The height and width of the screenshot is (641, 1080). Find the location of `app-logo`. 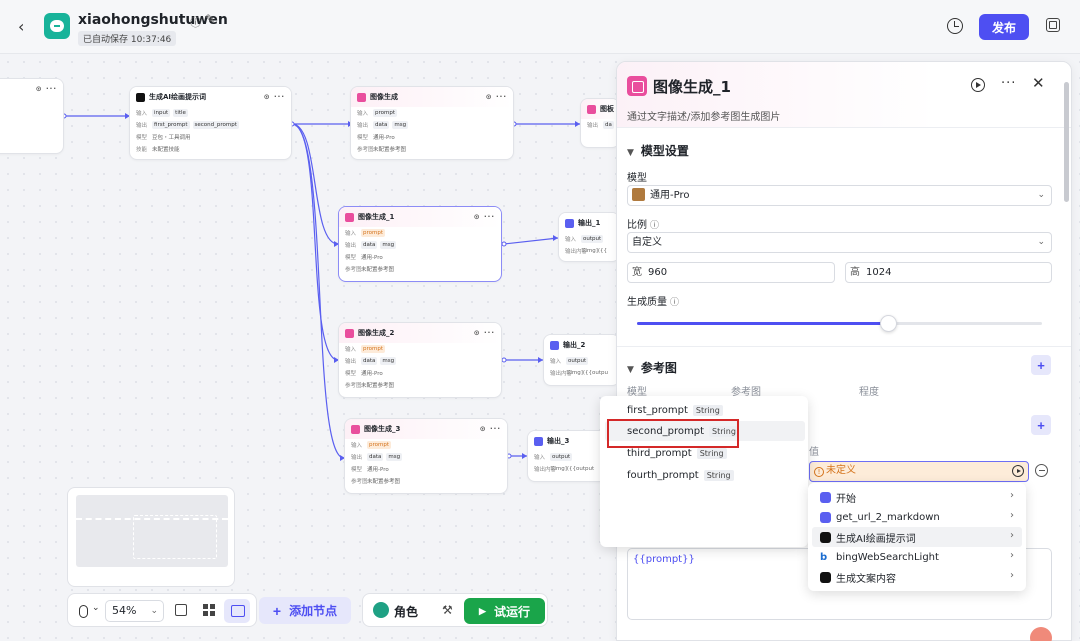

app-logo is located at coordinates (57, 26).